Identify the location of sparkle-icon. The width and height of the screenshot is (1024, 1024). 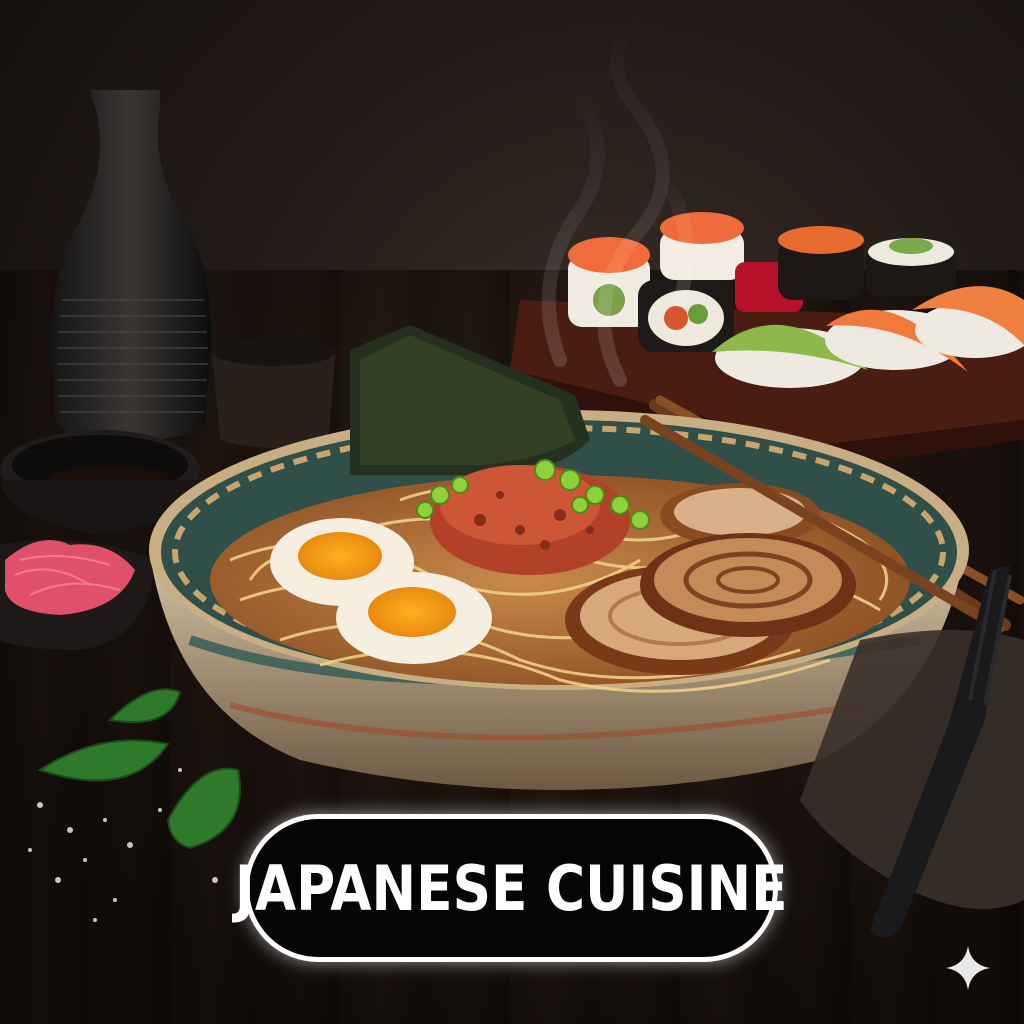
(968, 968).